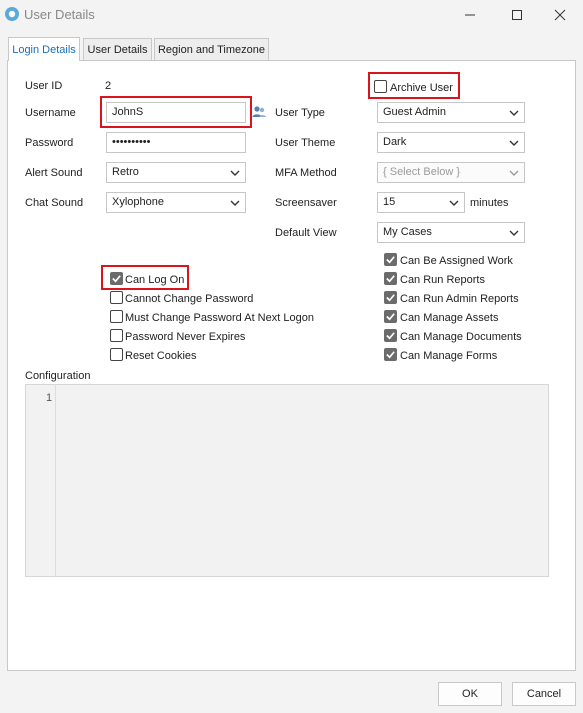 Image resolution: width=583 pixels, height=713 pixels. What do you see at coordinates (390, 259) in the screenshot?
I see `can-be-assigned-work-checkbox` at bounding box center [390, 259].